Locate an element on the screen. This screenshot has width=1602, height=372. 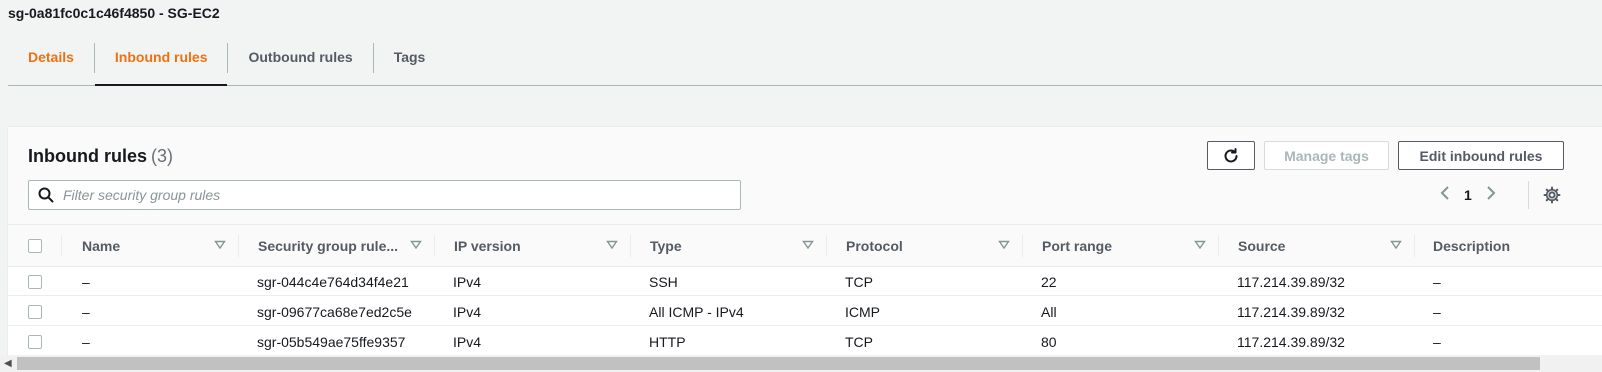
refresh-icon is located at coordinates (1231, 154).